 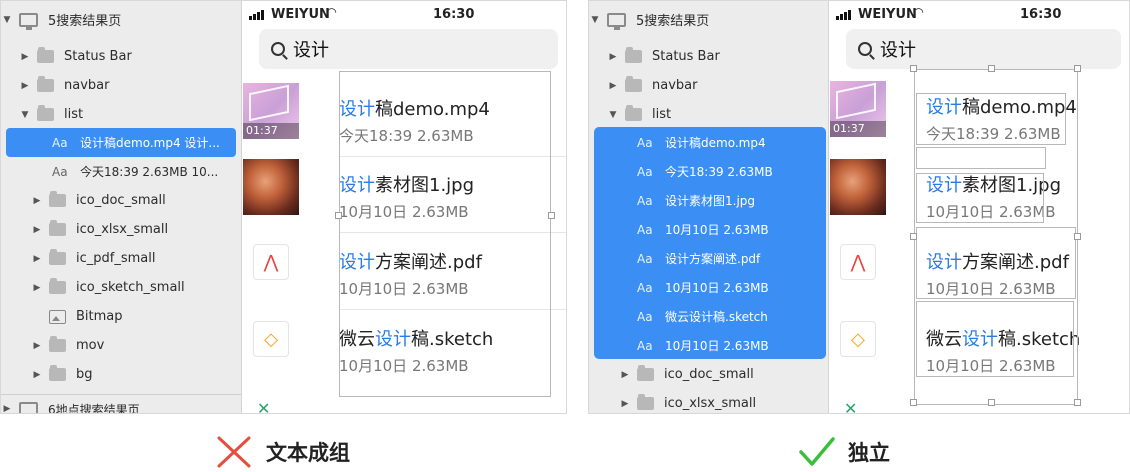 I want to click on layer-bitmap: Bitmap, so click(x=121, y=316).